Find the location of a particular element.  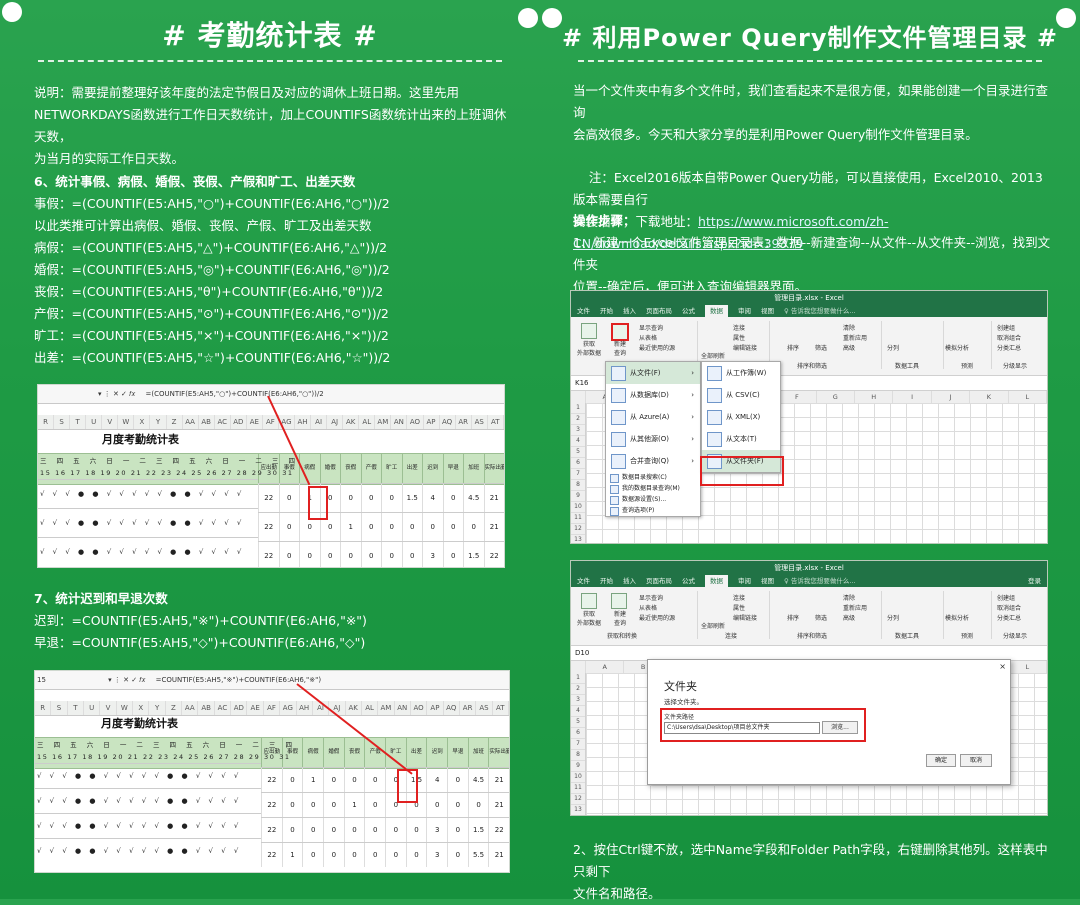

submenu-item: 从 XML(X) is located at coordinates (741, 417).